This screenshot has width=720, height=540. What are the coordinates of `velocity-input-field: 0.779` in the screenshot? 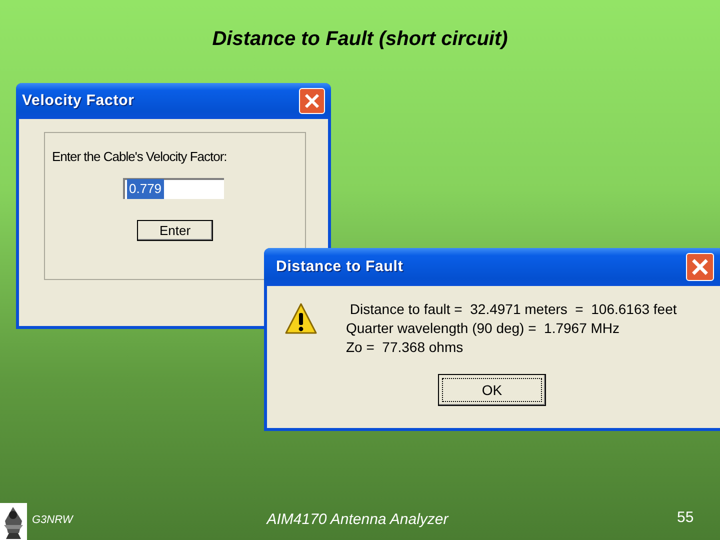 It's located at (173, 188).